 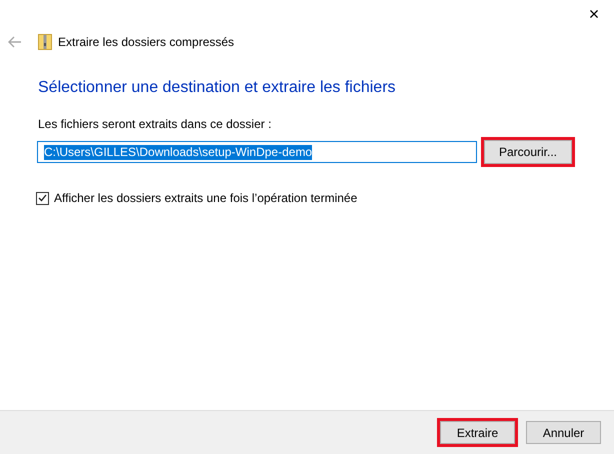 I want to click on dialog-heading: Sélectionner une destination et extraire les fichiers, so click(x=217, y=88).